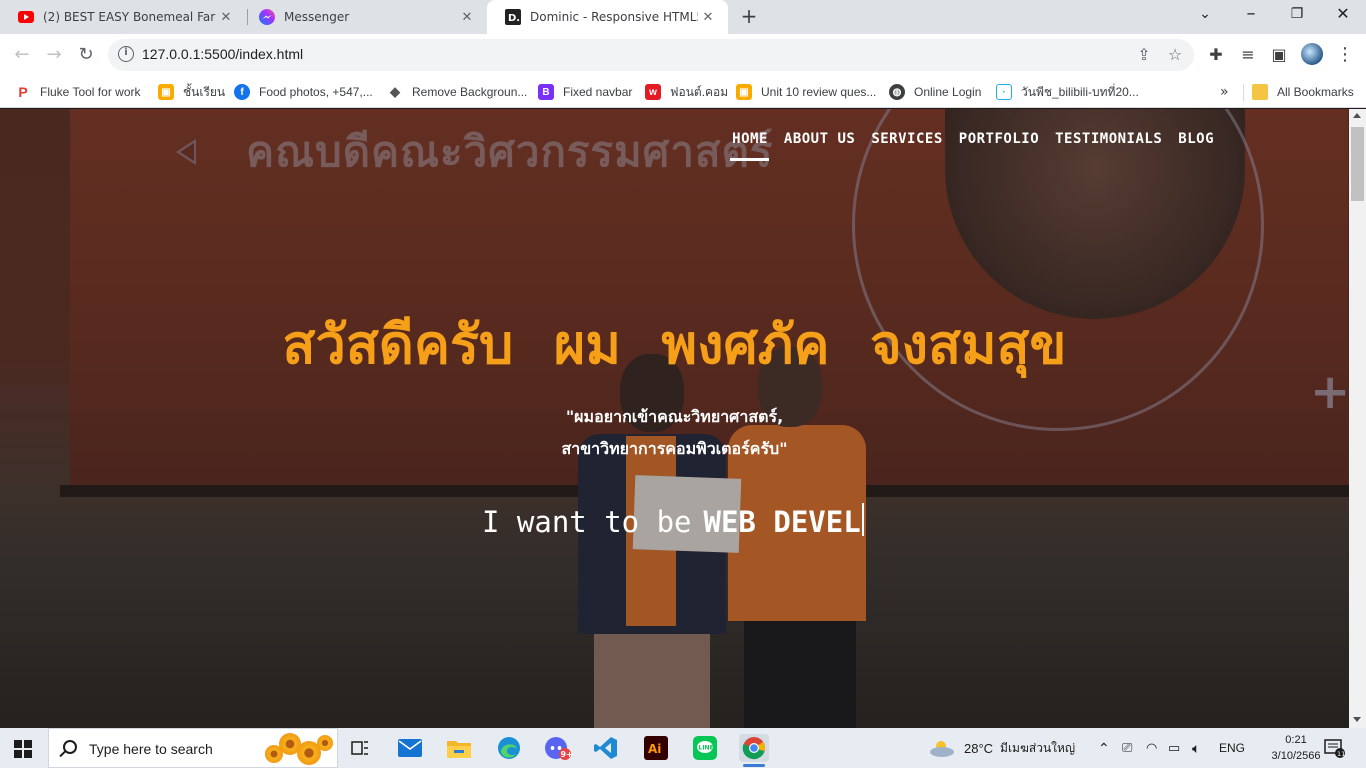  What do you see at coordinates (1357, 418) in the screenshot?
I see `page-scrollbar` at bounding box center [1357, 418].